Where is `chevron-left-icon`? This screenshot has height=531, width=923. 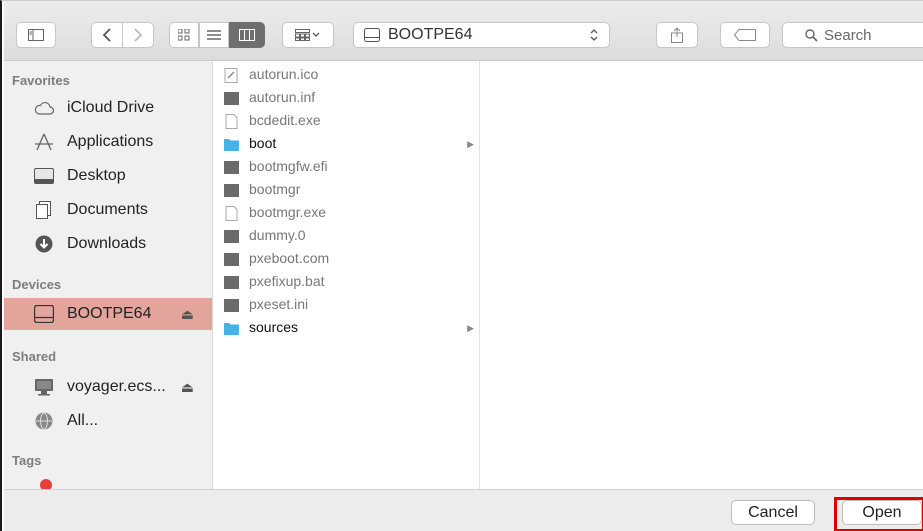
chevron-left-icon is located at coordinates (106, 35).